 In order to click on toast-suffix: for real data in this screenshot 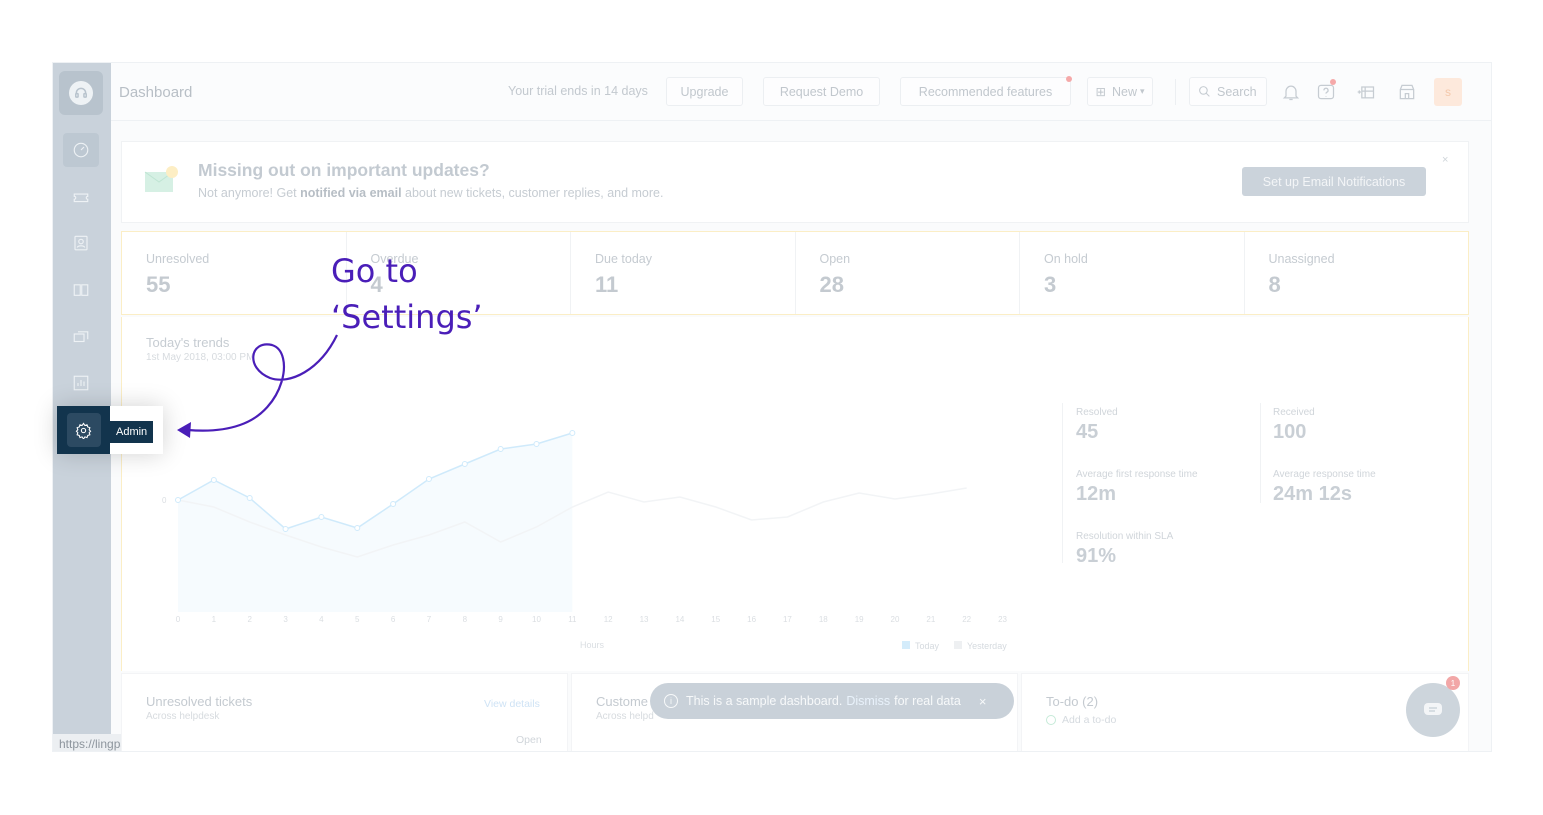, I will do `click(927, 701)`.